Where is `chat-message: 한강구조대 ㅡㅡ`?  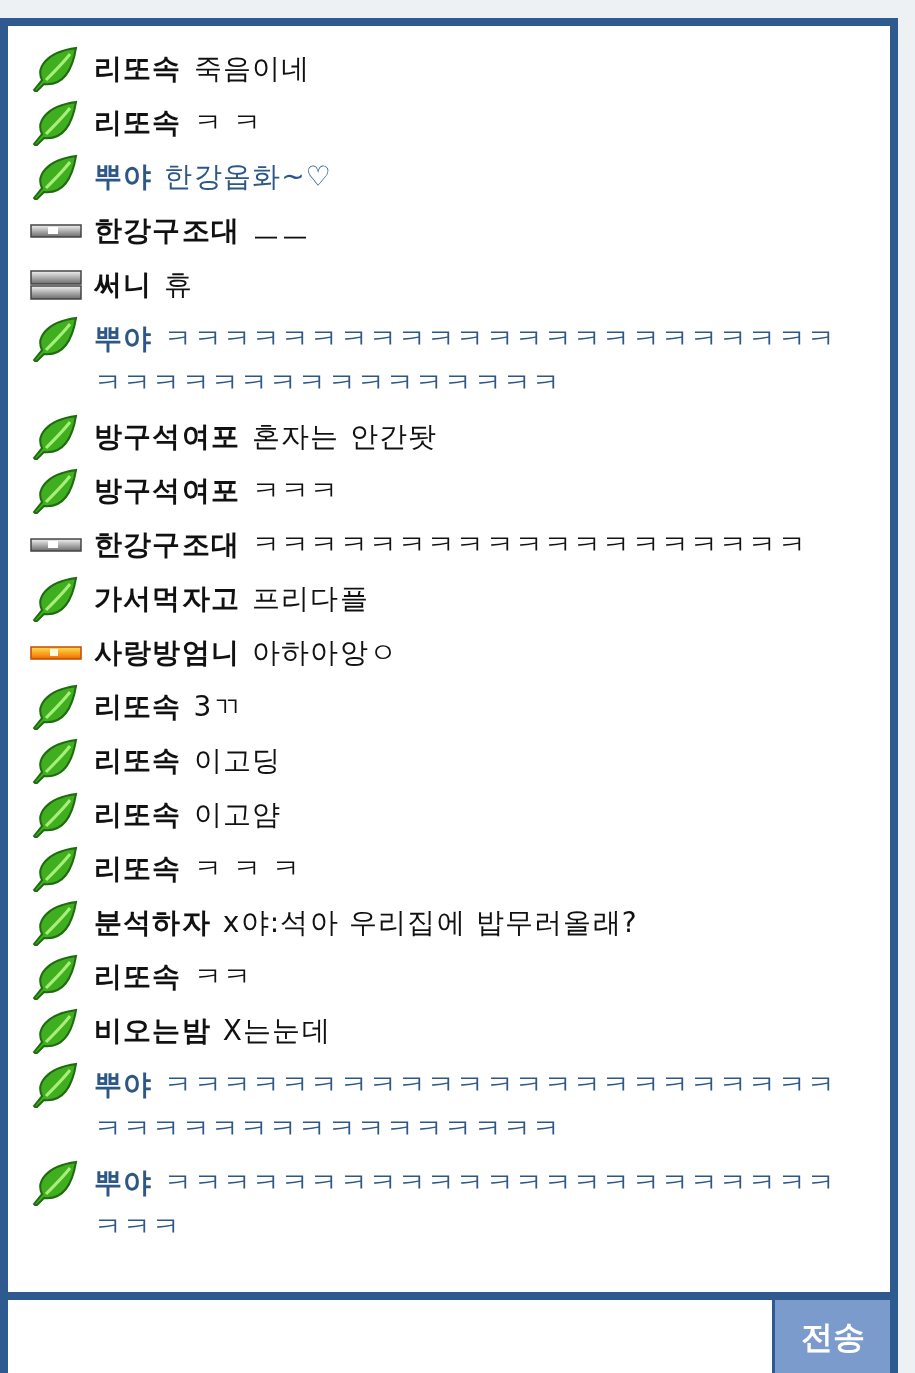 chat-message: 한강구조대 ㅡㅡ is located at coordinates (202, 231).